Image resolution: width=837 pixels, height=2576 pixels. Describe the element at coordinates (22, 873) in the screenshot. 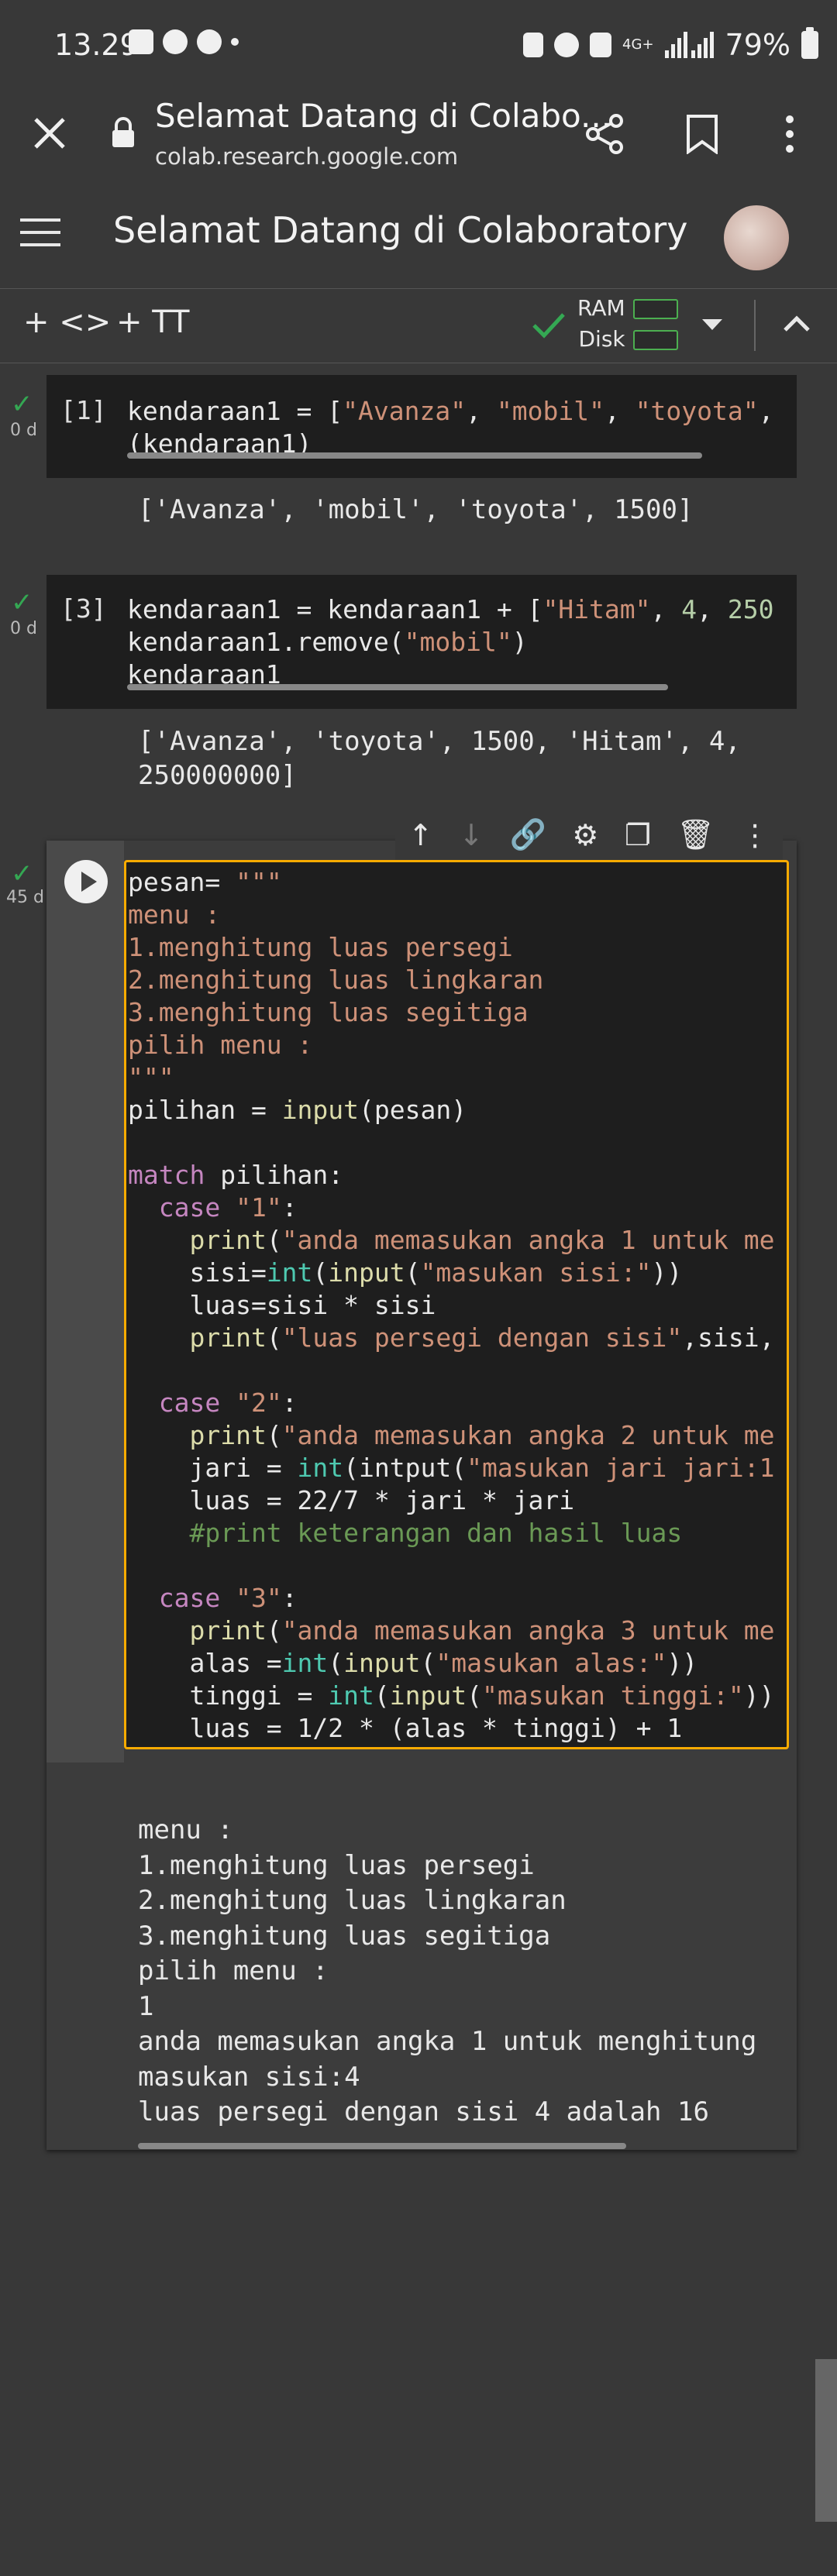

I see `cell-3-done-icon: ✓` at that location.